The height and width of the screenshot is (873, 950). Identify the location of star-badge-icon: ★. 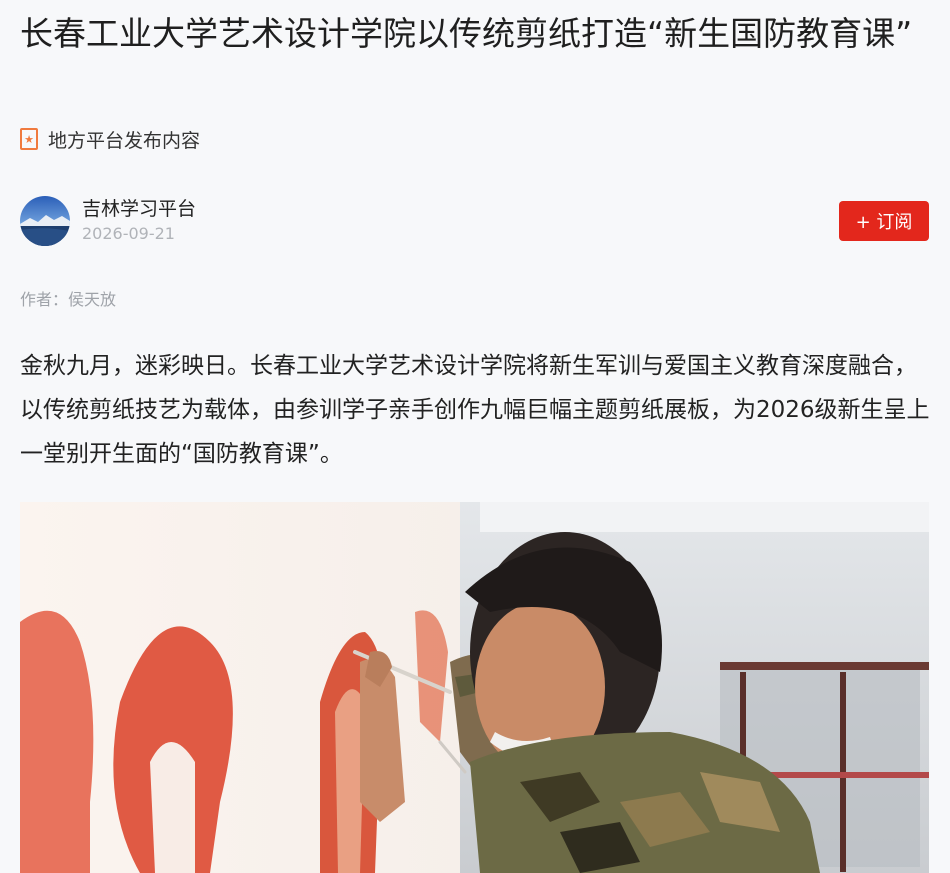
(29, 139).